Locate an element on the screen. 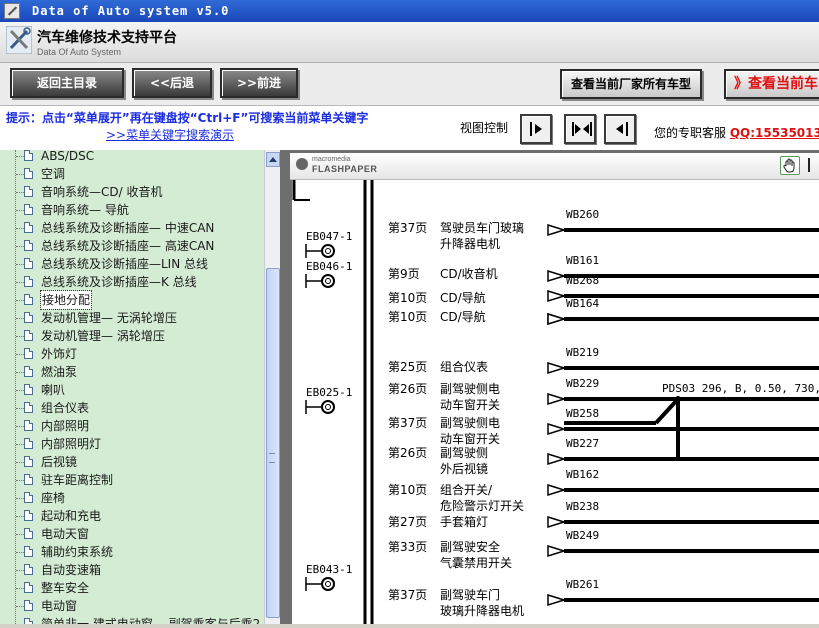  tree-item-label: 喇叭 is located at coordinates (53, 390).